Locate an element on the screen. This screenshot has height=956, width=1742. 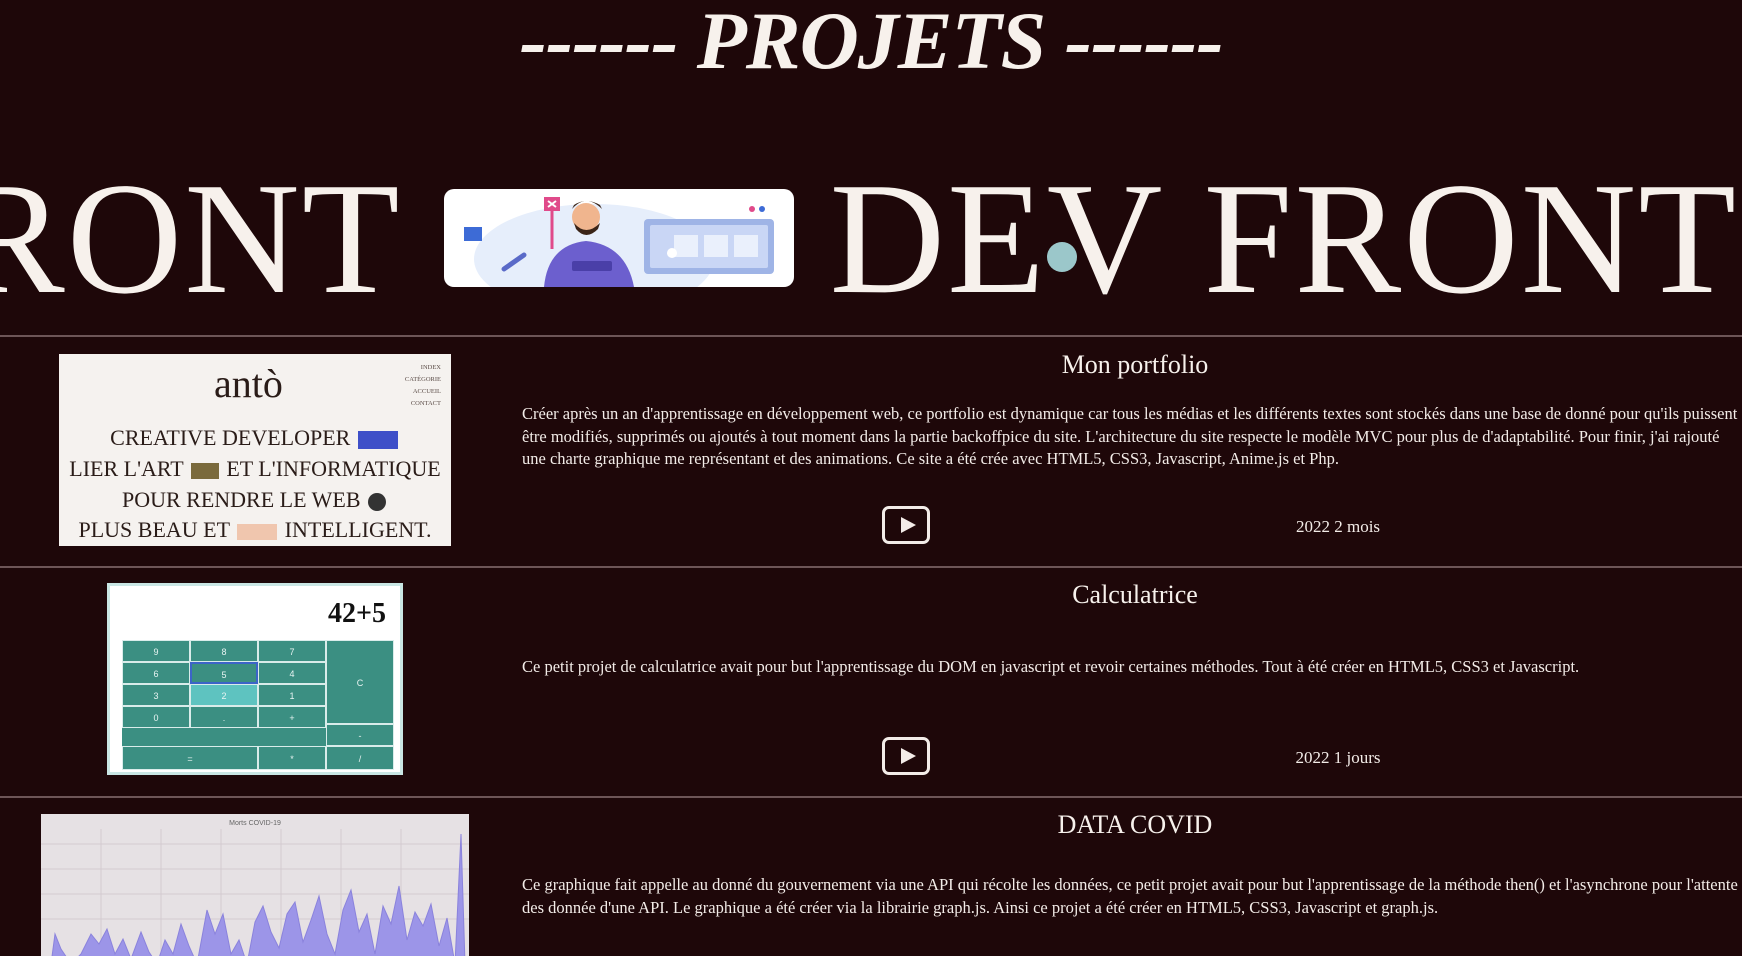
calc-key: 7 is located at coordinates (292, 651).